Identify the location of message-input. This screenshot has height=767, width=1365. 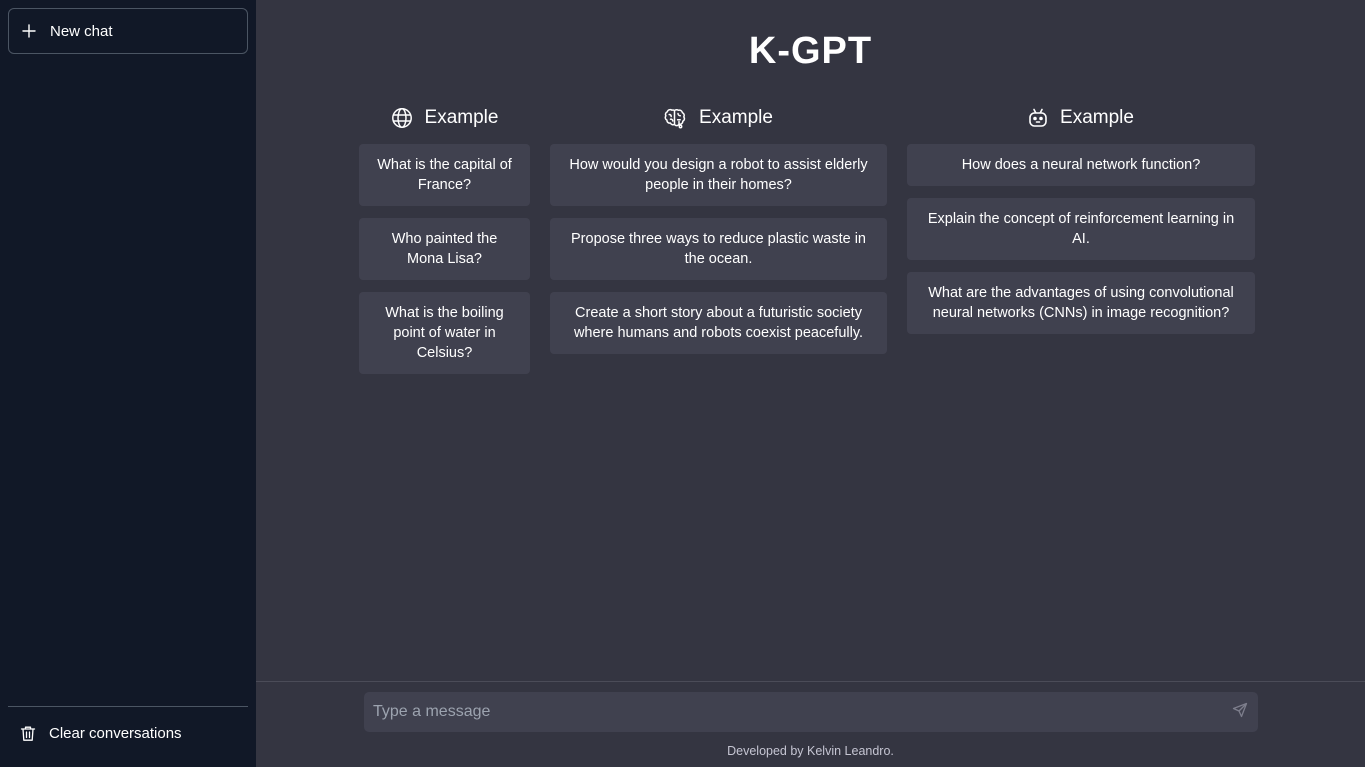
(793, 712).